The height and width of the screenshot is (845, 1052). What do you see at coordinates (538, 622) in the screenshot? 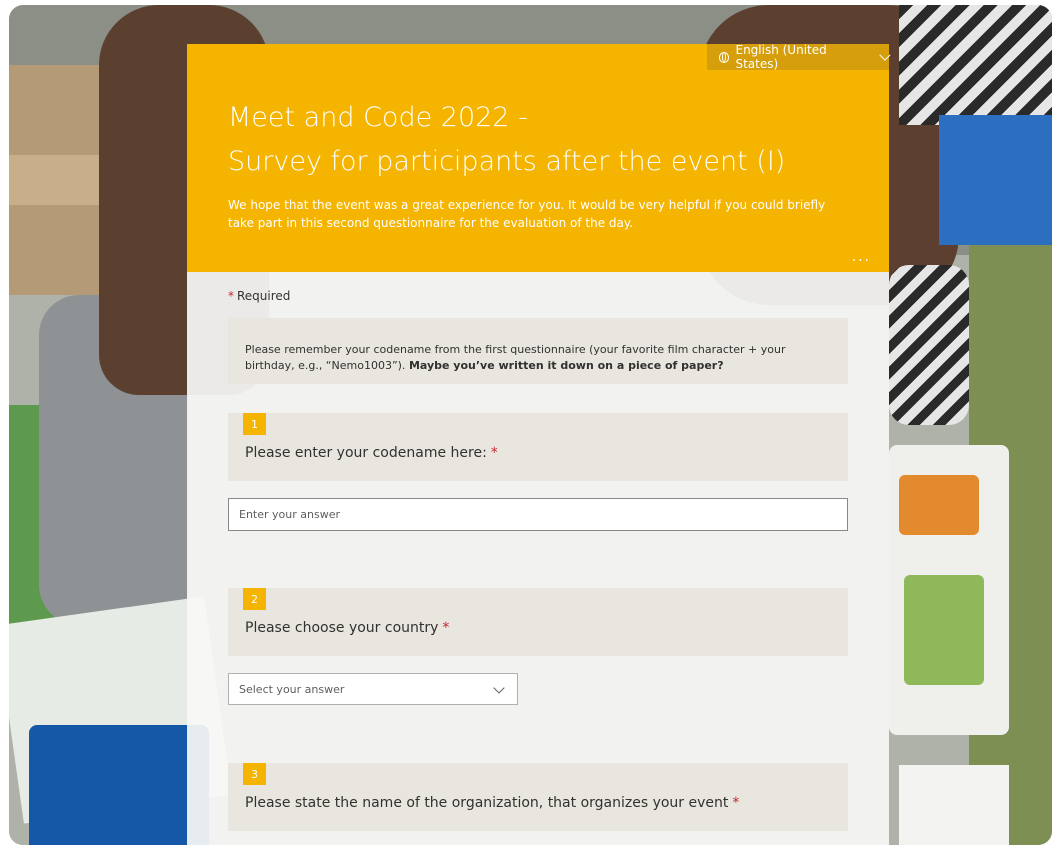
I see `question-2: 2 Please choose your country *` at bounding box center [538, 622].